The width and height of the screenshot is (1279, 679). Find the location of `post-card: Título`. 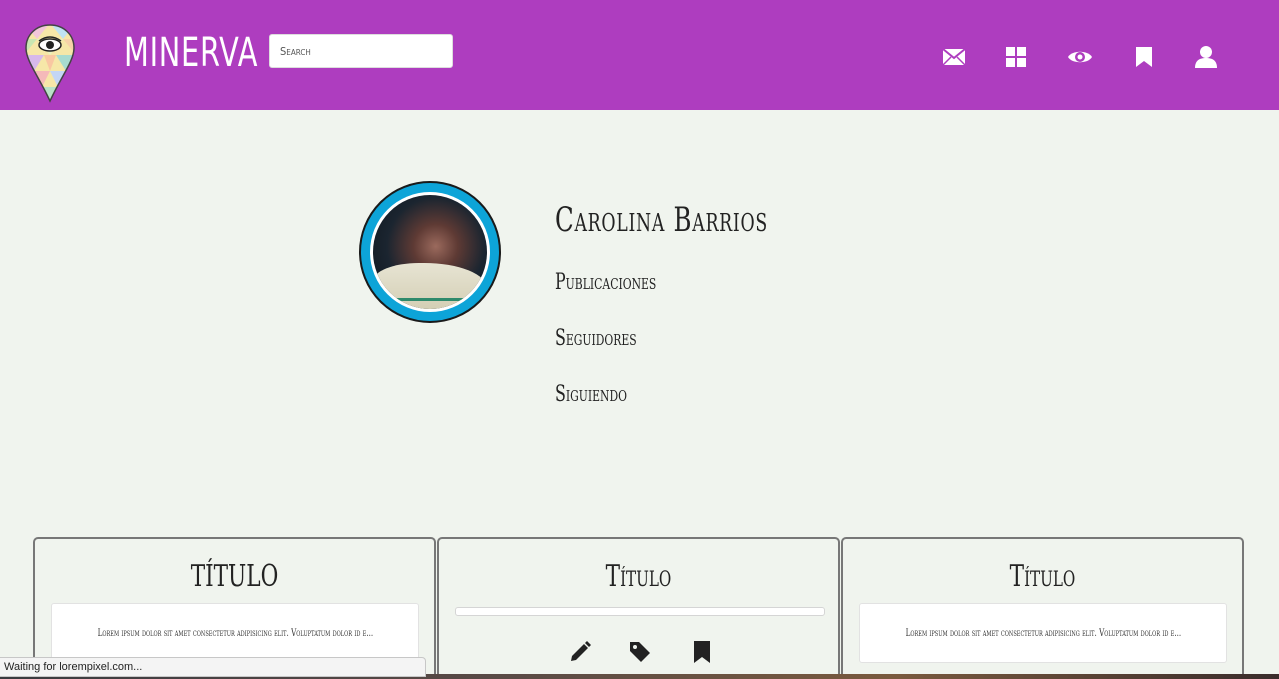

post-card: Título is located at coordinates (638, 608).